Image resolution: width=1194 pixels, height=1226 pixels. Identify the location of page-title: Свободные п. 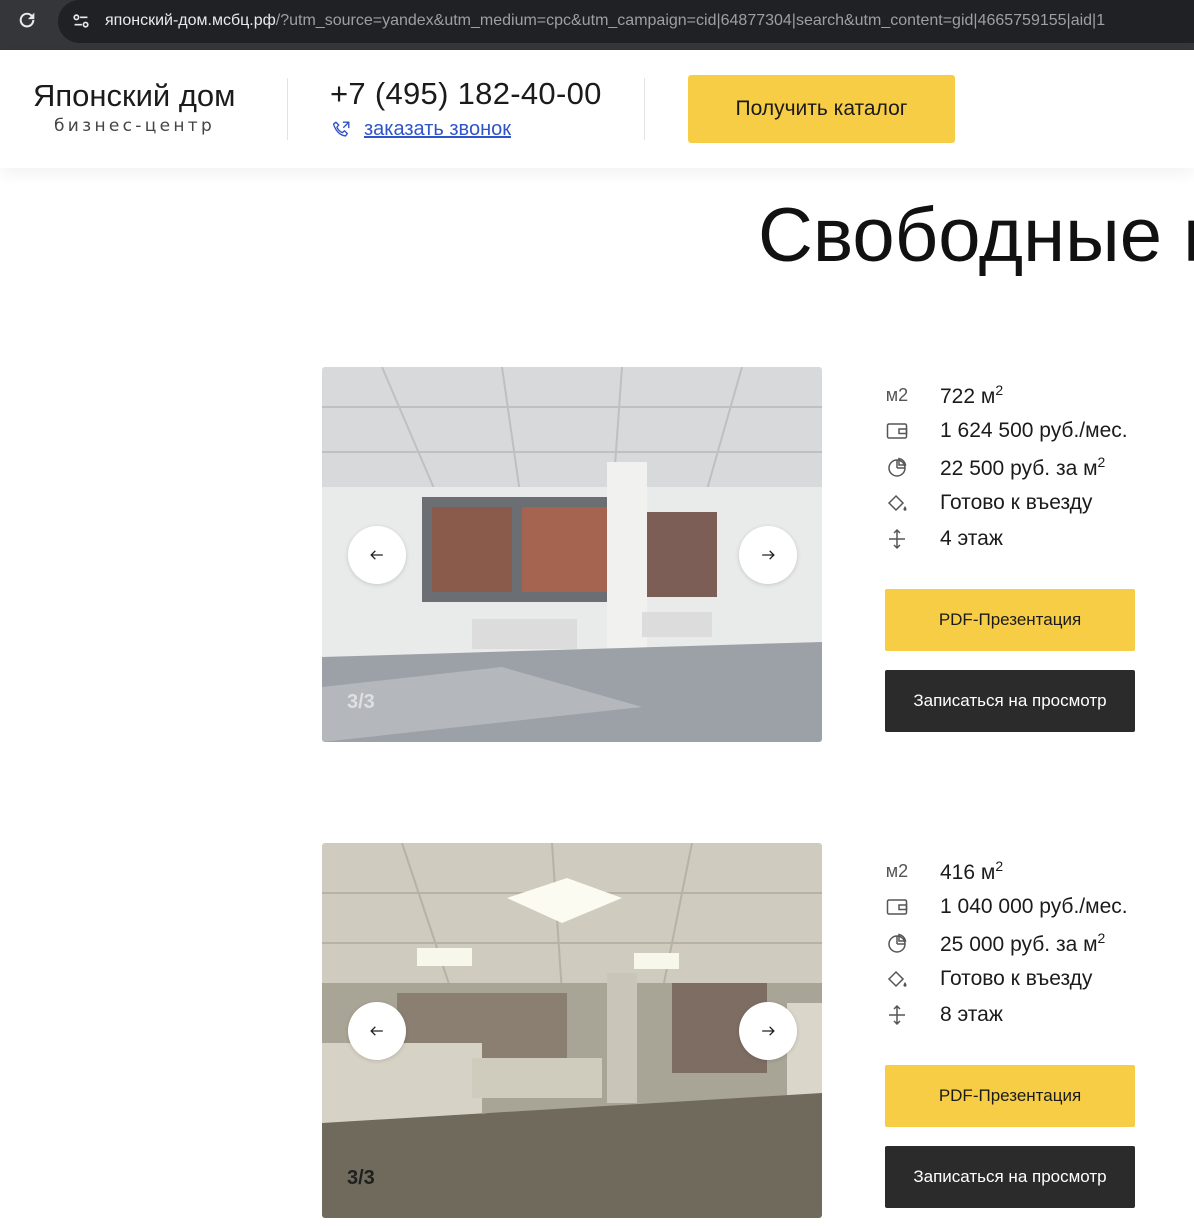
(976, 235).